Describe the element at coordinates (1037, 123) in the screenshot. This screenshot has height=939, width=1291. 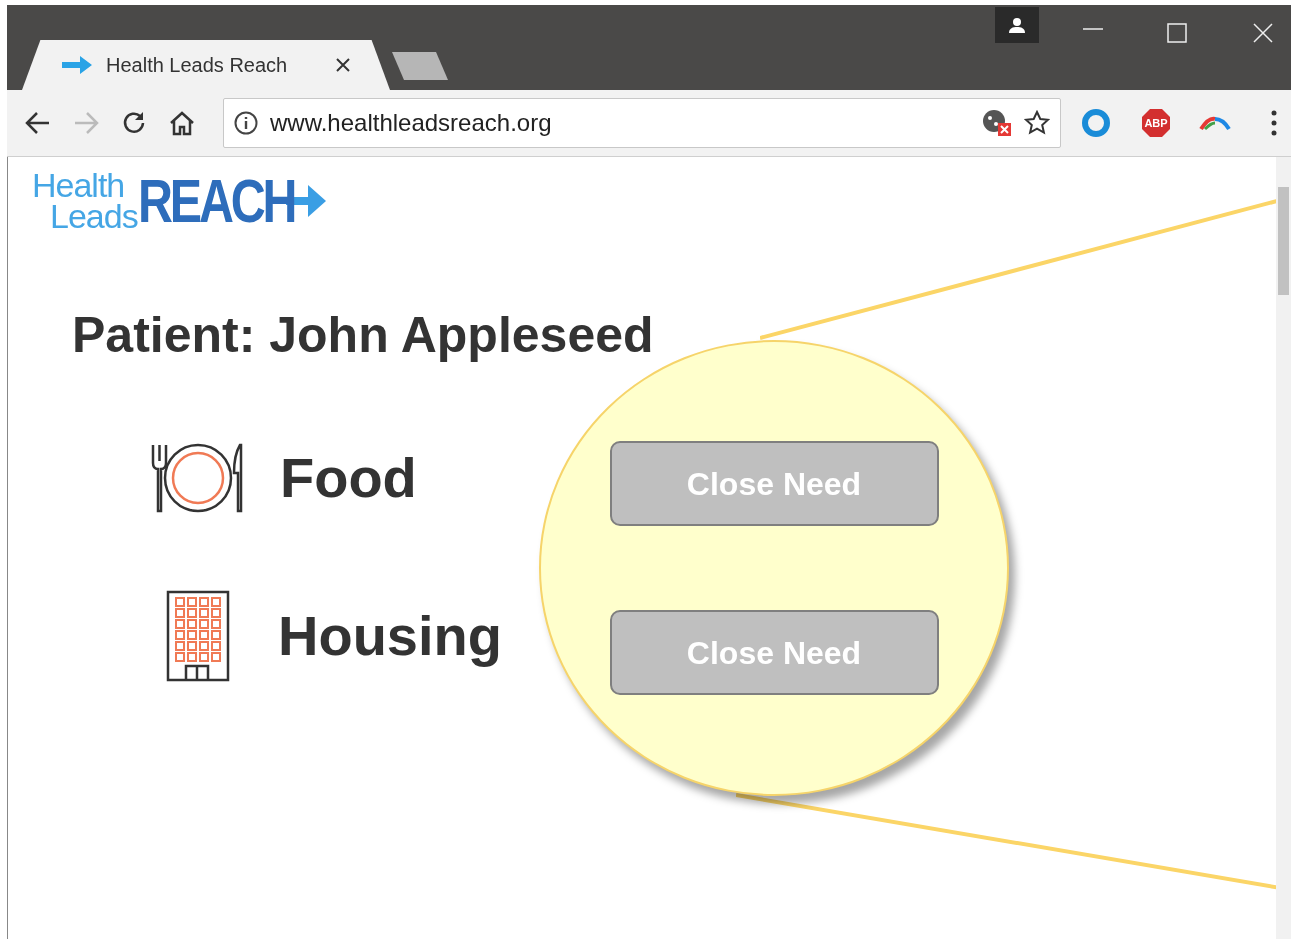
I see `star-icon` at that location.